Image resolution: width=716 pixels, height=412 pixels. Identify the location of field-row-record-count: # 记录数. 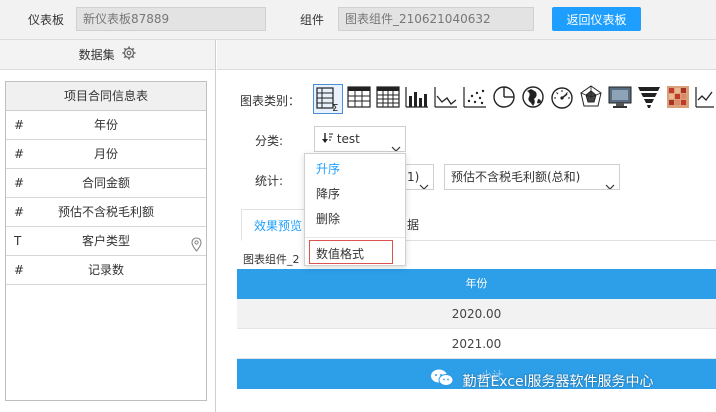
(106, 270).